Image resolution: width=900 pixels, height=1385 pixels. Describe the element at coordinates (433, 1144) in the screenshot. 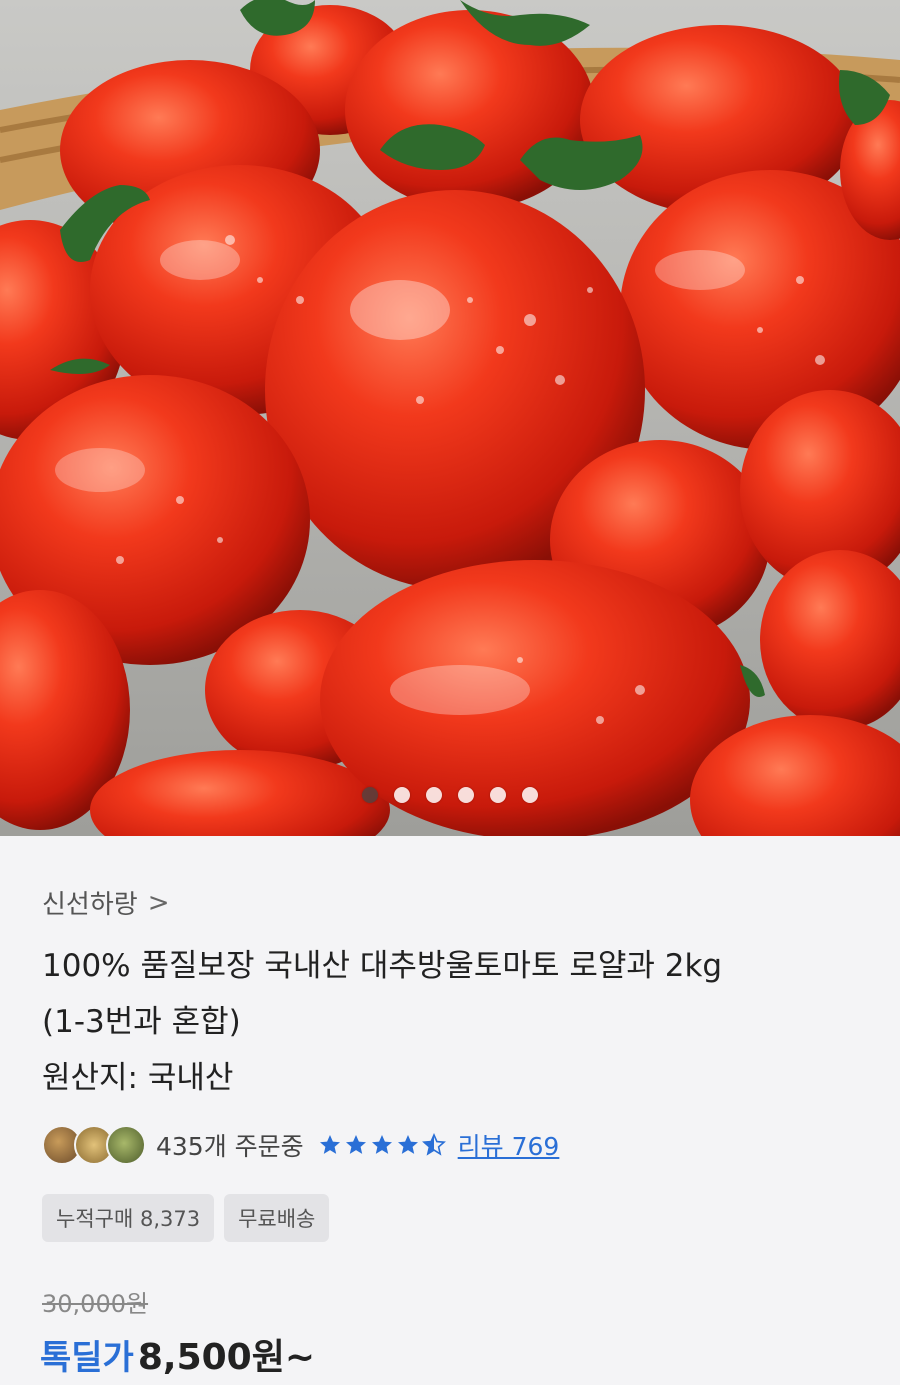

I see `star-half-icon` at that location.